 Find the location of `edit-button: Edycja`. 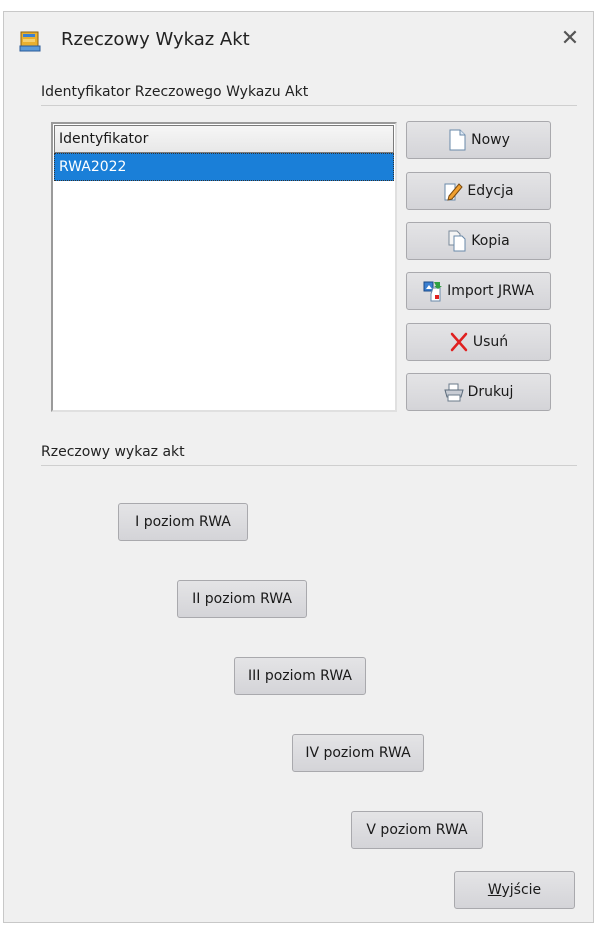

edit-button: Edycja is located at coordinates (478, 191).